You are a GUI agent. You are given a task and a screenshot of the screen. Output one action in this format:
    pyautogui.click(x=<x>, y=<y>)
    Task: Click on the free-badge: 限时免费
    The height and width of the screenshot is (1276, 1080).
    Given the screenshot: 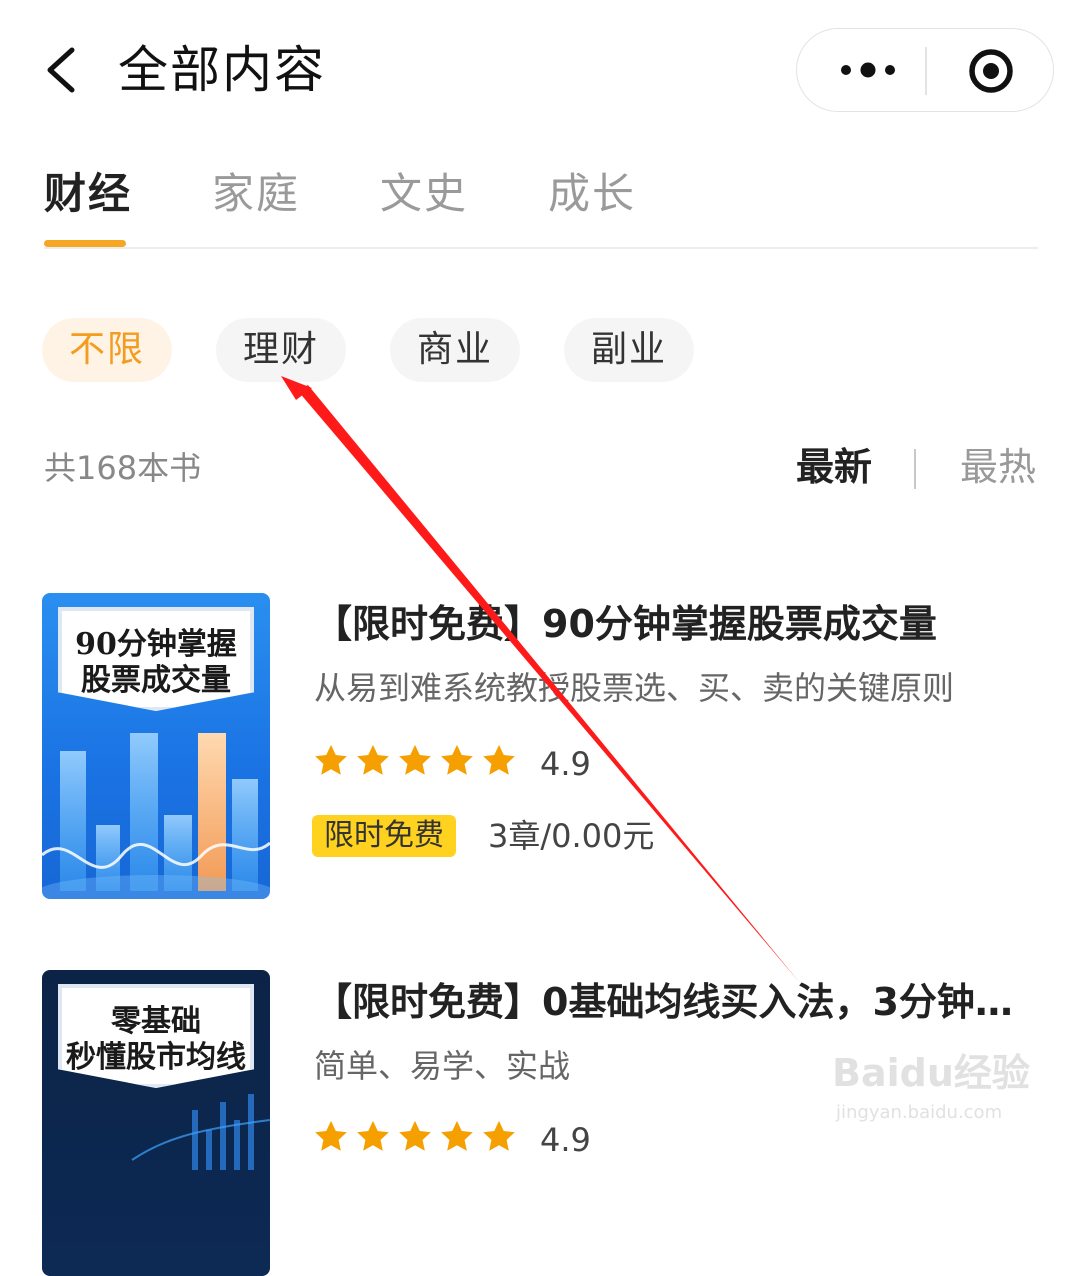 What is the action you would take?
    pyautogui.click(x=384, y=836)
    